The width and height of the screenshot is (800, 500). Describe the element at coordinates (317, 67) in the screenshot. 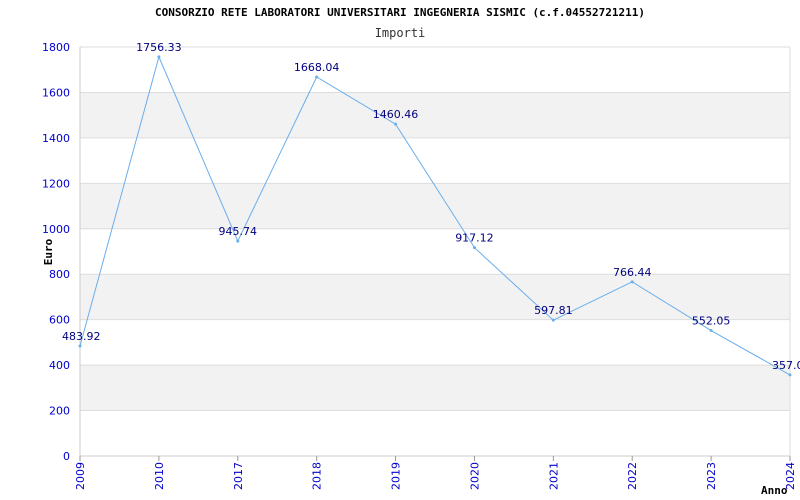

I see `data-label: 1668.04` at that location.